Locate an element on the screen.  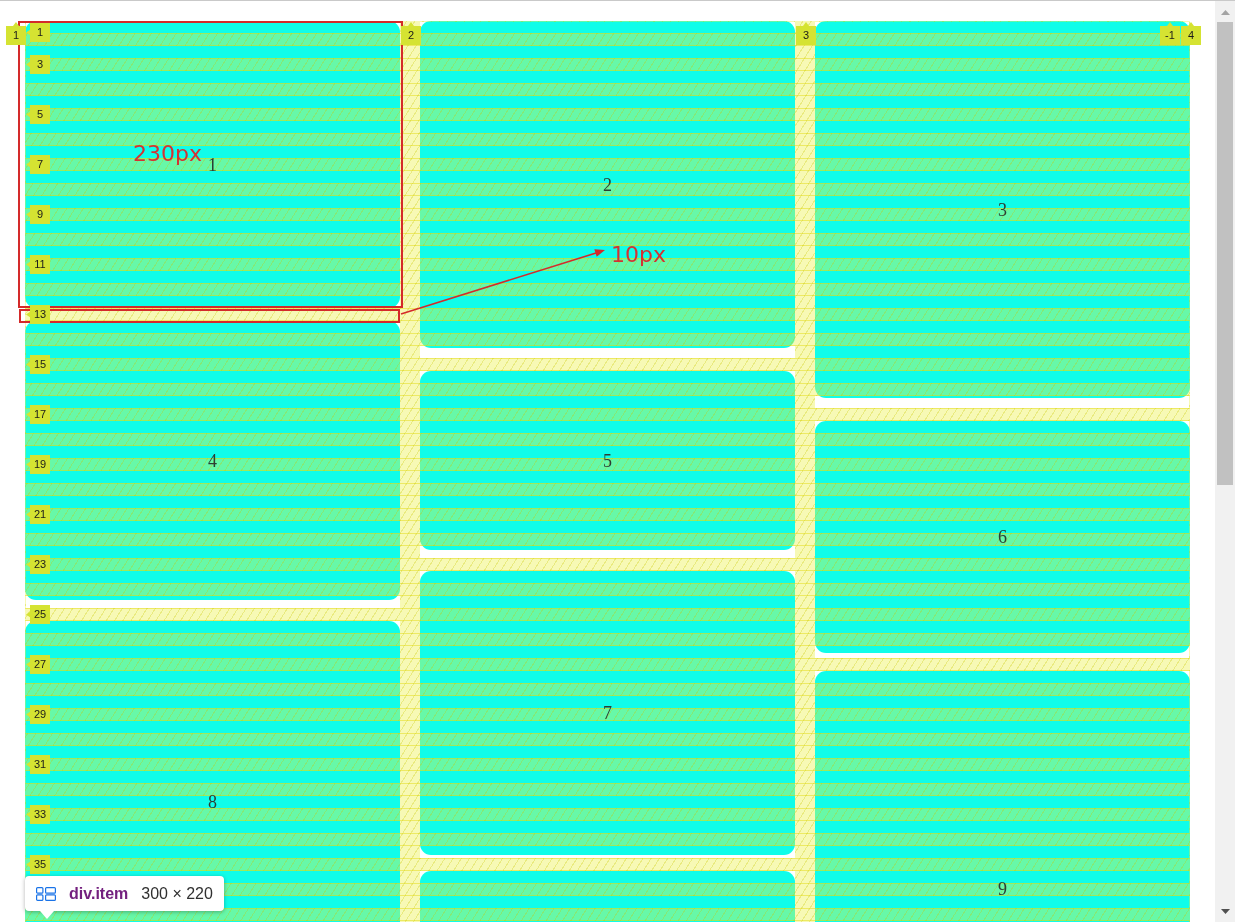
item-number: 1 is located at coordinates (212, 164).